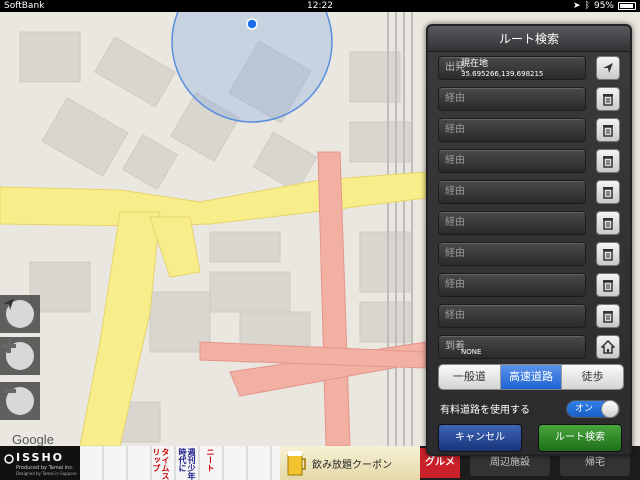 This screenshot has width=640, height=480. I want to click on manga-title: ニート, so click(210, 460).